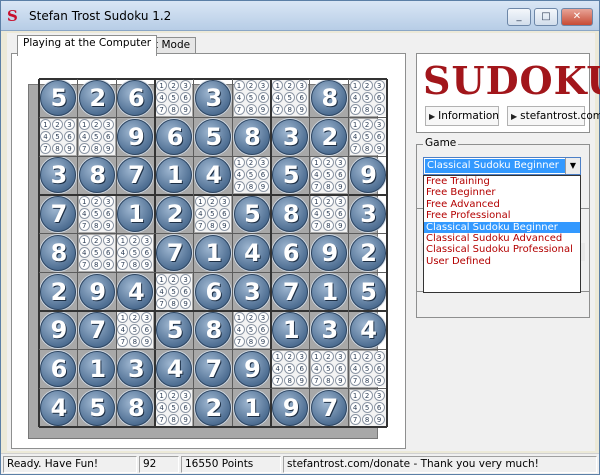 This screenshot has width=600, height=475. I want to click on game-option-free-beginner: Free Beginner, so click(502, 192).